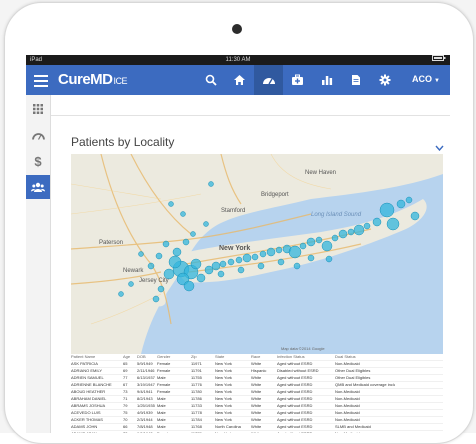  What do you see at coordinates (196, 426) in the screenshot?
I see `table-cell: 11768` at bounding box center [196, 426].